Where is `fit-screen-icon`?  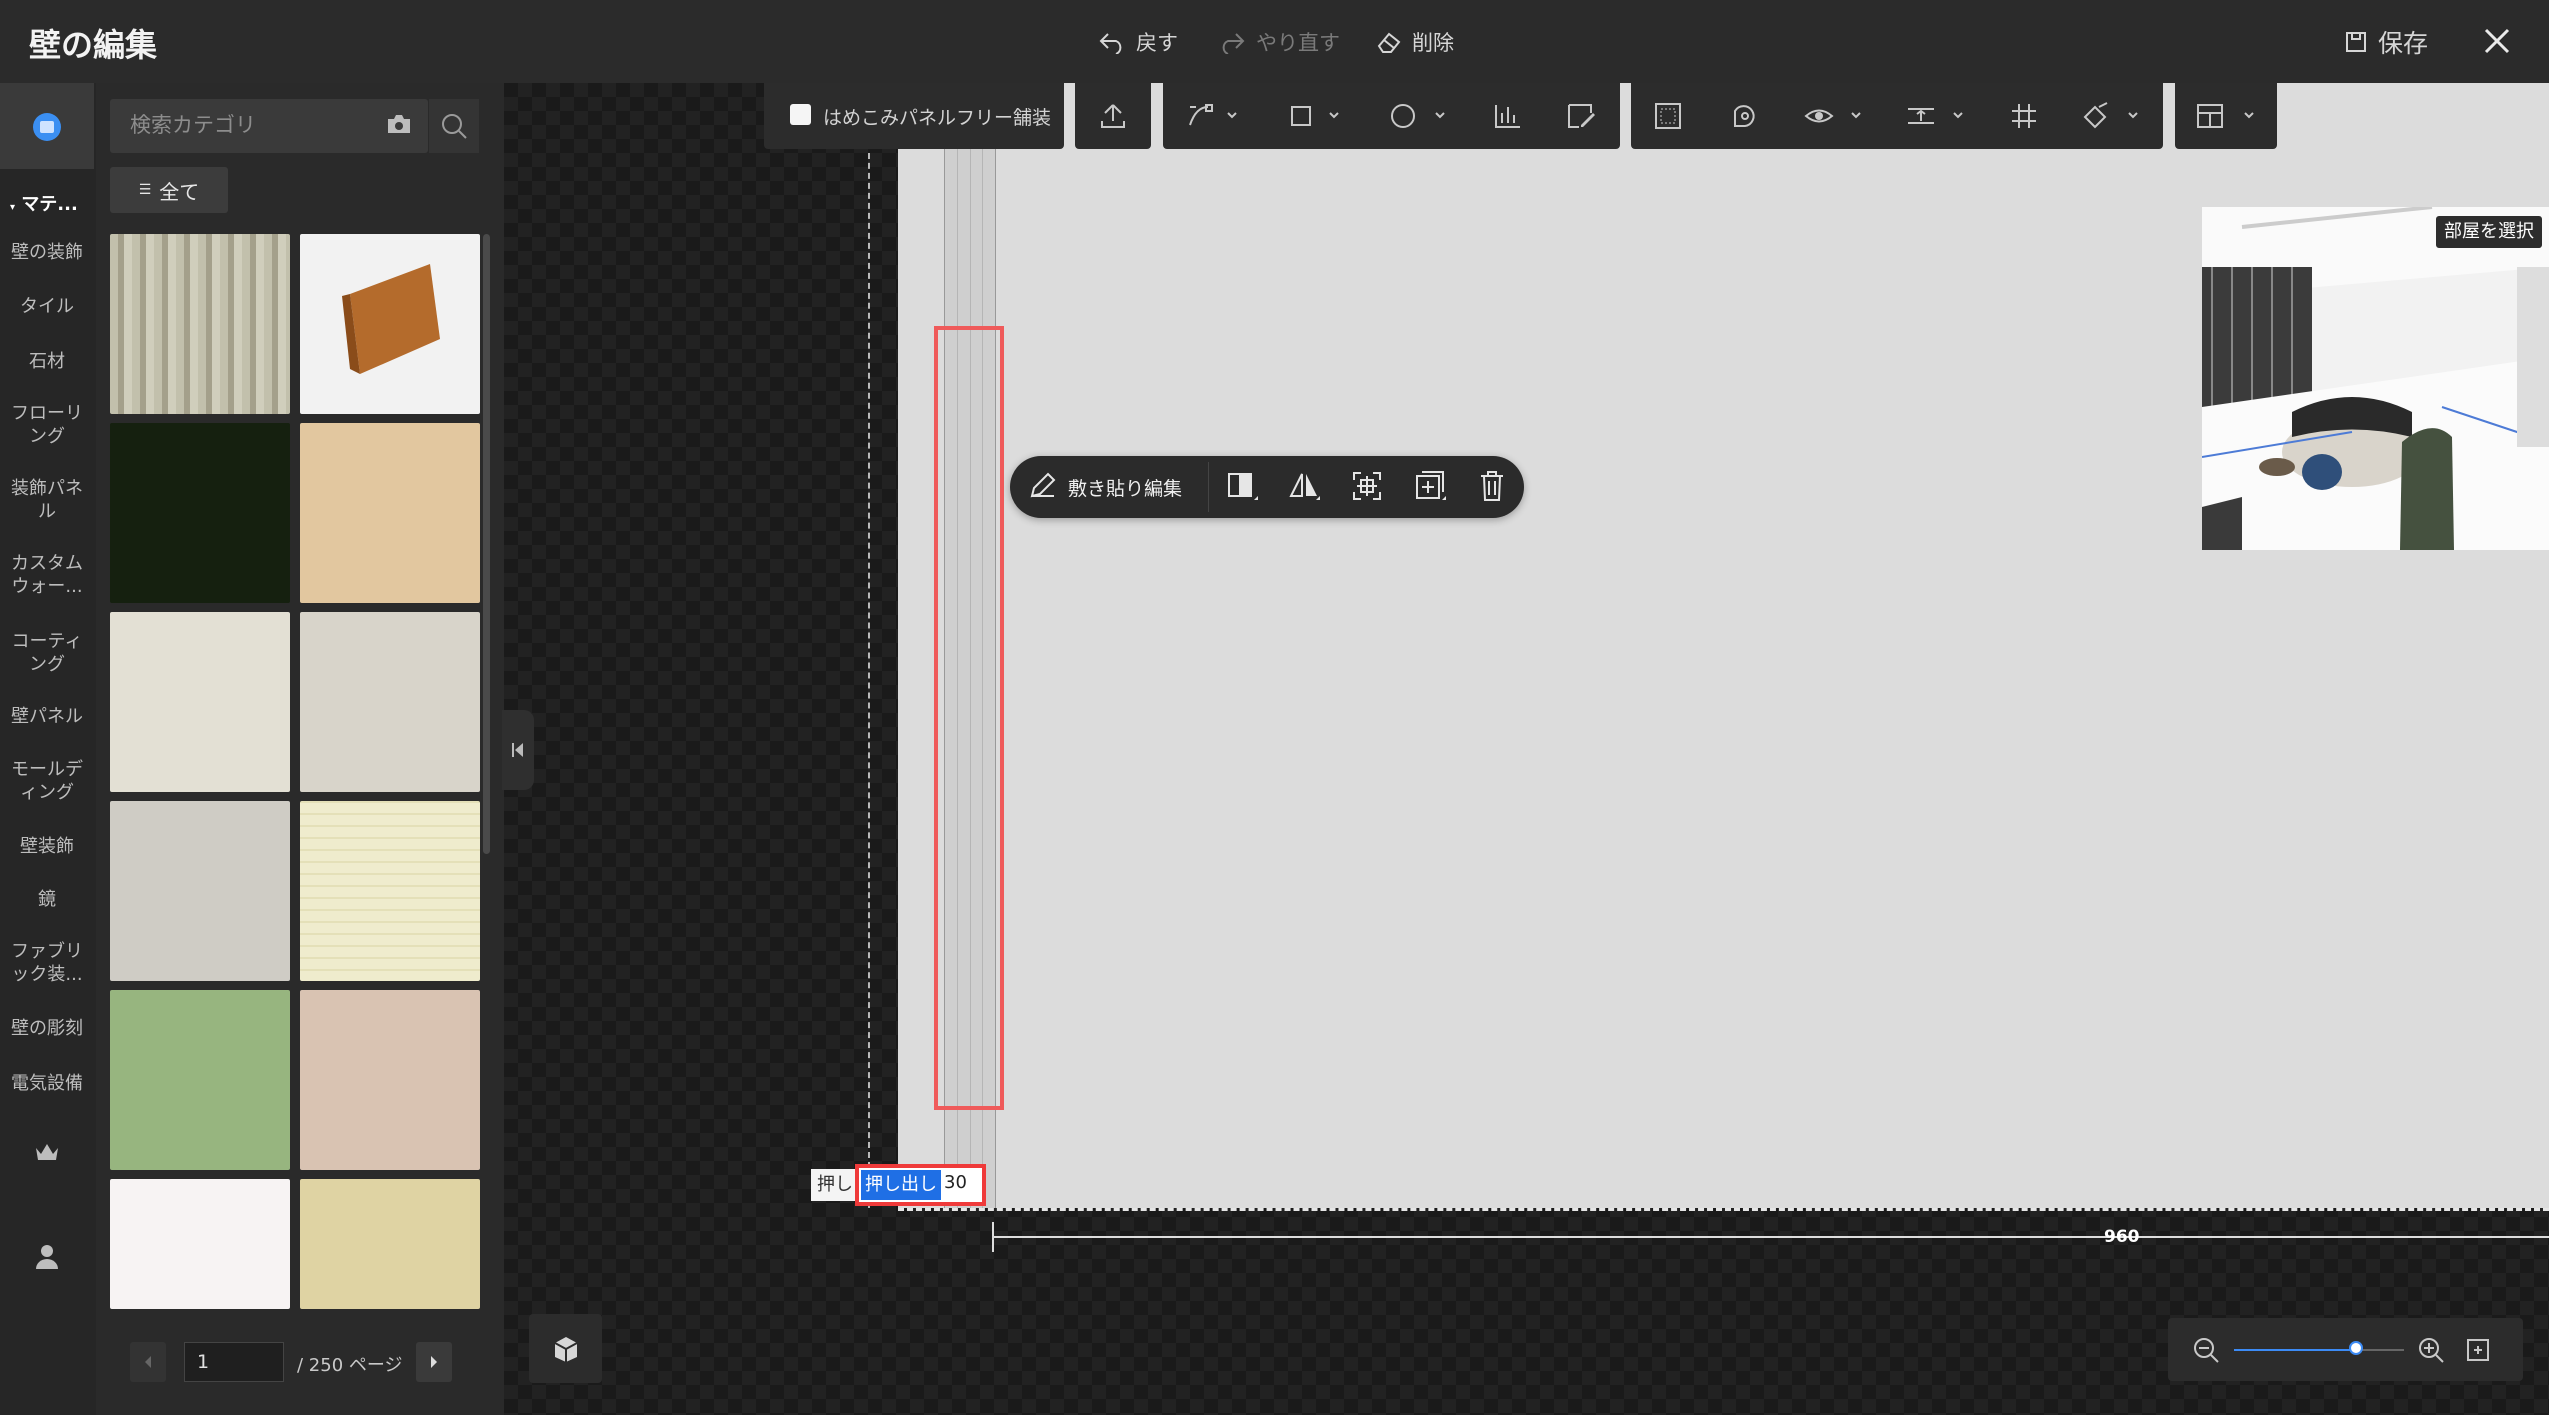
fit-screen-icon is located at coordinates (2478, 1350).